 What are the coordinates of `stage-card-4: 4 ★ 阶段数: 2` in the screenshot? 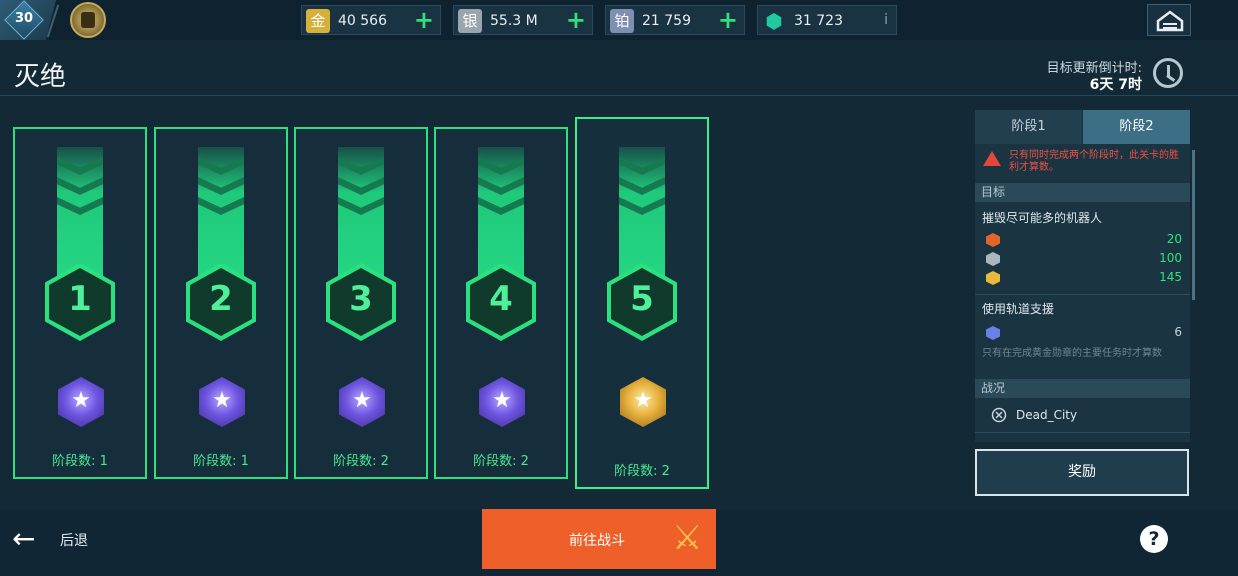 It's located at (501, 303).